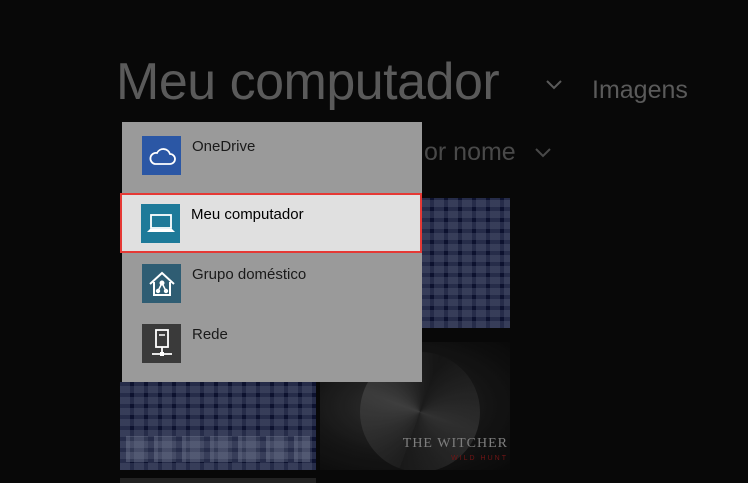  What do you see at coordinates (640, 90) in the screenshot?
I see `breadcrumb: Imagens` at bounding box center [640, 90].